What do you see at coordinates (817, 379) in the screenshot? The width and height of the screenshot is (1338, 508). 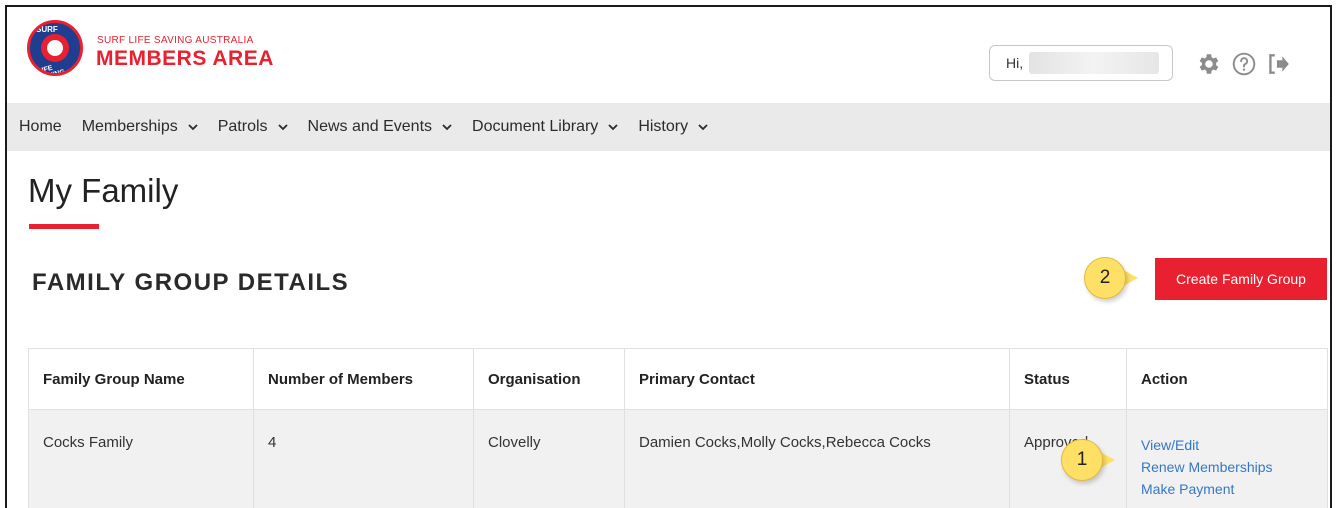 I see `column-header: Primary Contact` at bounding box center [817, 379].